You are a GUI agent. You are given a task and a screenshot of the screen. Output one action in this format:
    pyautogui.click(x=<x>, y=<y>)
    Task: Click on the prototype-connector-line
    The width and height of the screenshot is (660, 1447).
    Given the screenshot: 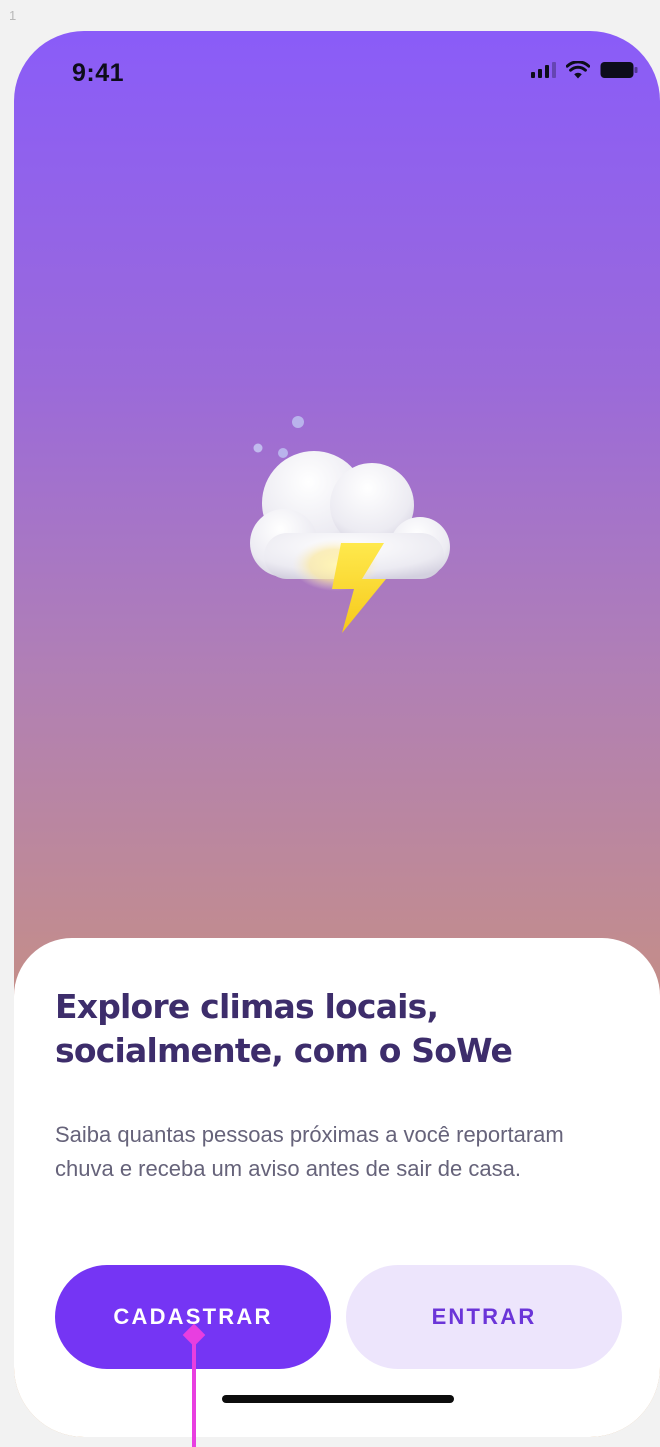 What is the action you would take?
    pyautogui.click(x=194, y=1392)
    